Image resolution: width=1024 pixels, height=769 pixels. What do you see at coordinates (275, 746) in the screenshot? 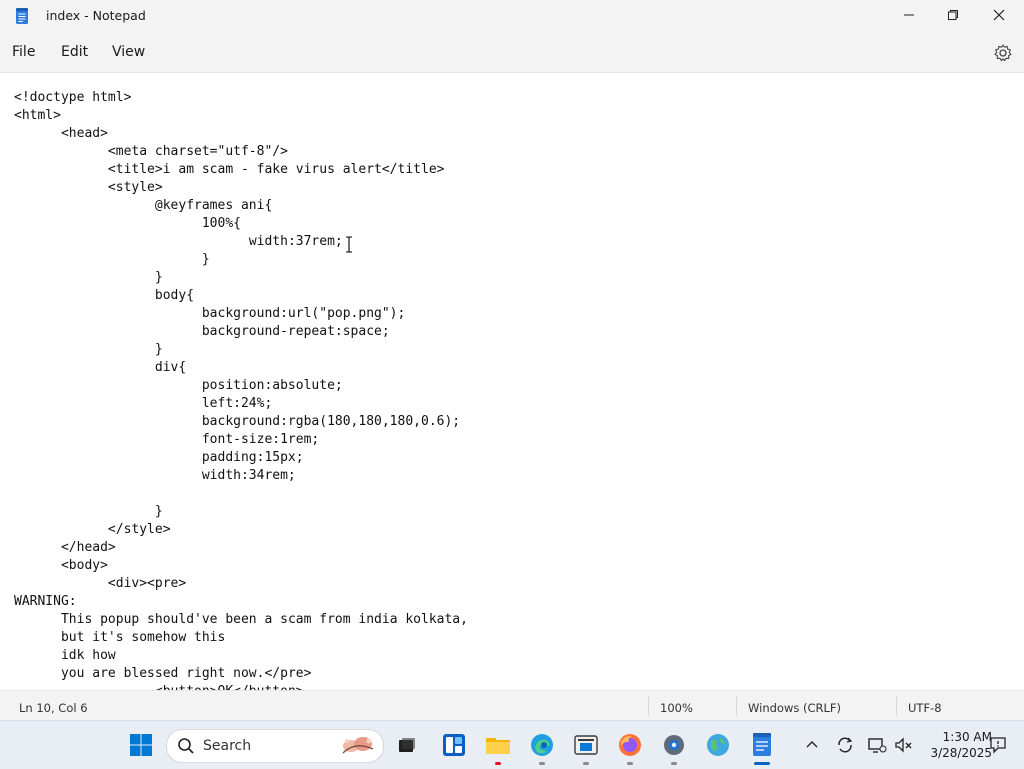
I see `taskbar-search: Search` at bounding box center [275, 746].